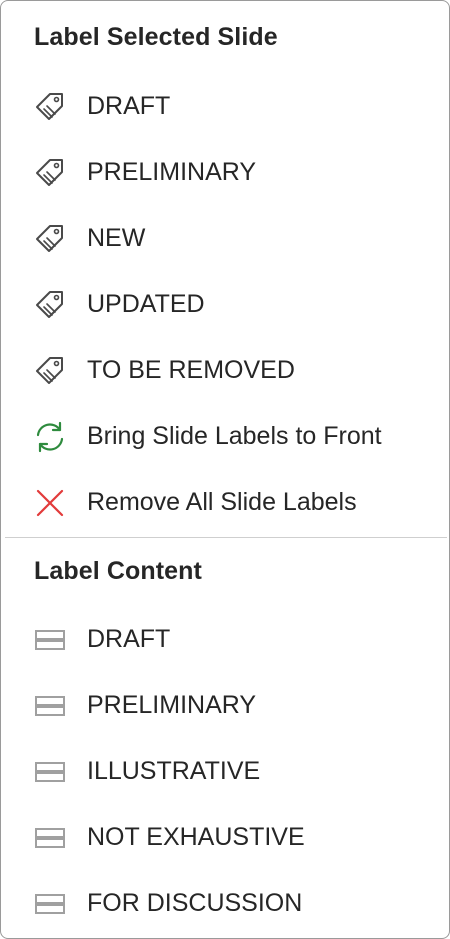  What do you see at coordinates (226, 537) in the screenshot?
I see `section-divider` at bounding box center [226, 537].